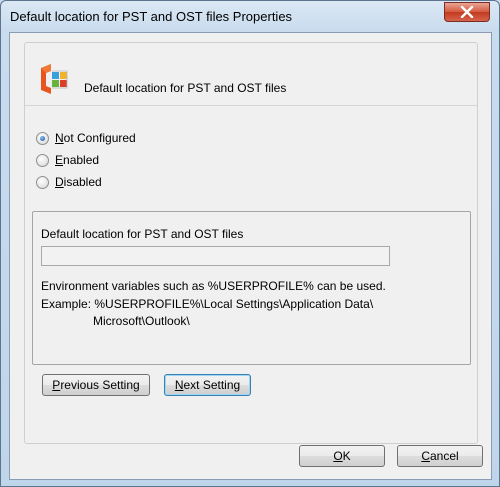  I want to click on close-button, so click(467, 12).